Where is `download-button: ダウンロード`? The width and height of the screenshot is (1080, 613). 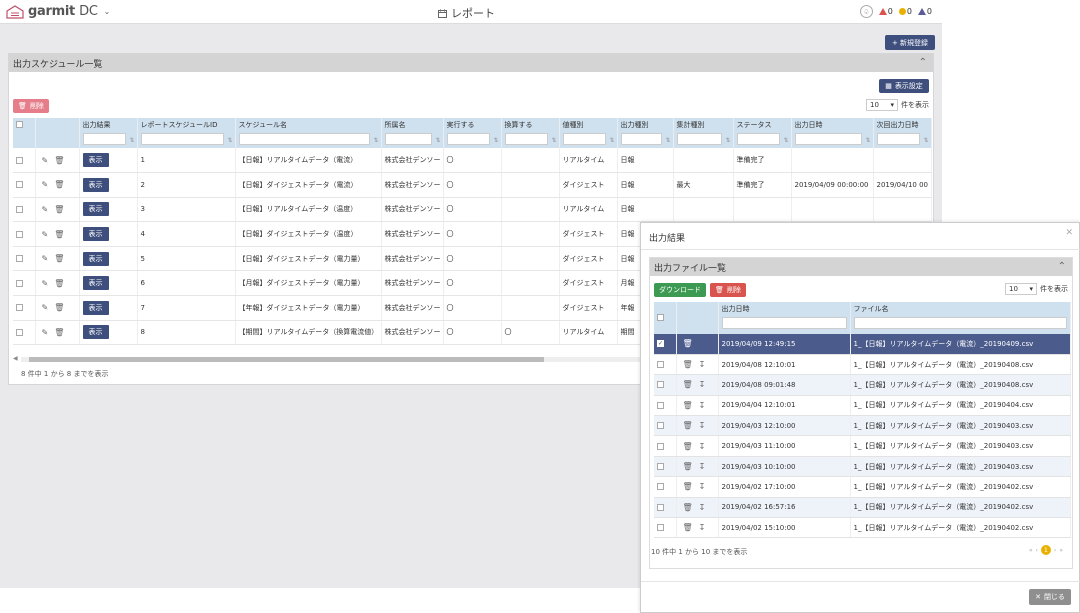 download-button: ダウンロード is located at coordinates (680, 290).